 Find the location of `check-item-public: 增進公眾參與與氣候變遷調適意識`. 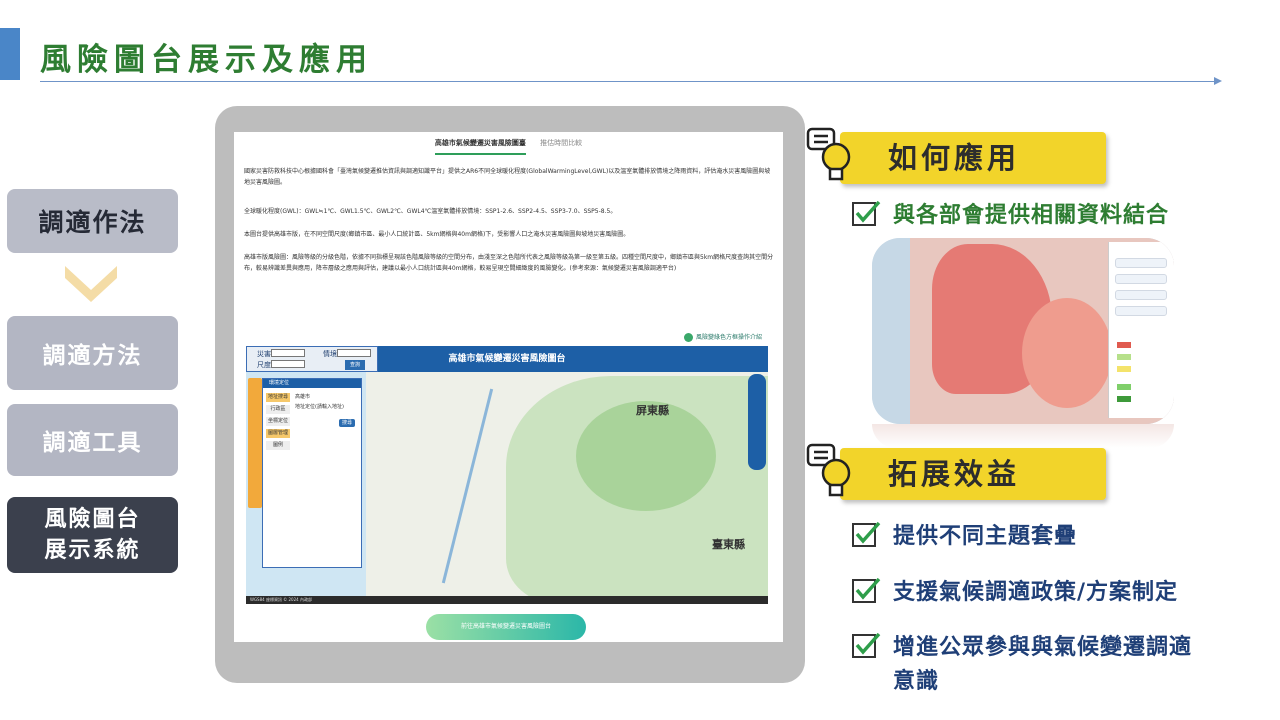

check-item-public: 增進公眾參與與氣候變遷調適意識 is located at coordinates (1041, 665).